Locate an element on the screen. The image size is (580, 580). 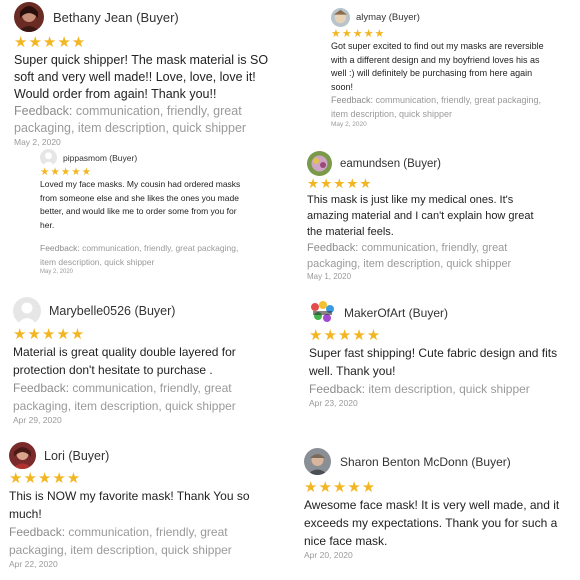
review-date: May 1, 2020 is located at coordinates (329, 276).